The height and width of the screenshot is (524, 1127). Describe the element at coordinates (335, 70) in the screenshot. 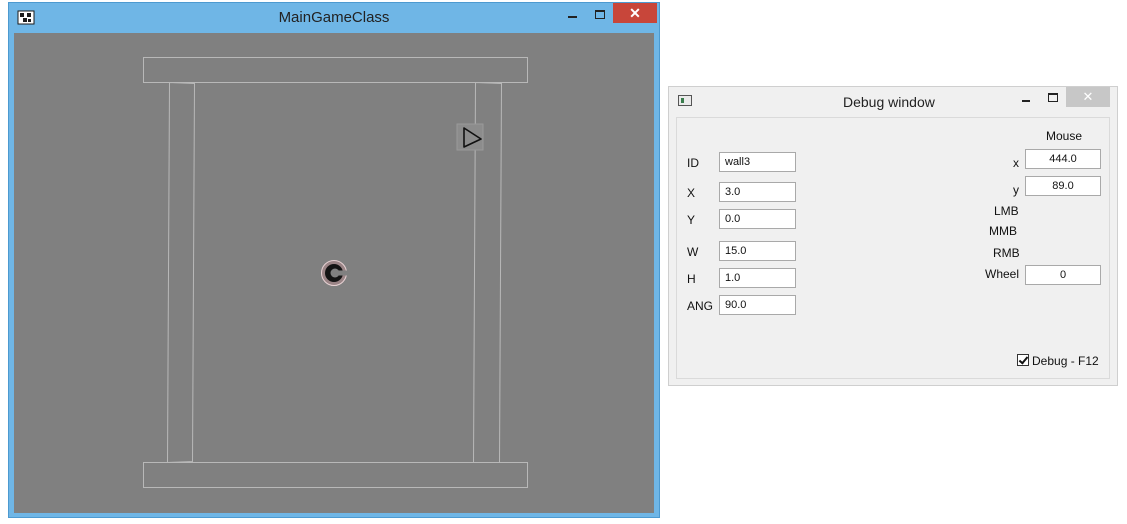

I see `wall-top` at that location.